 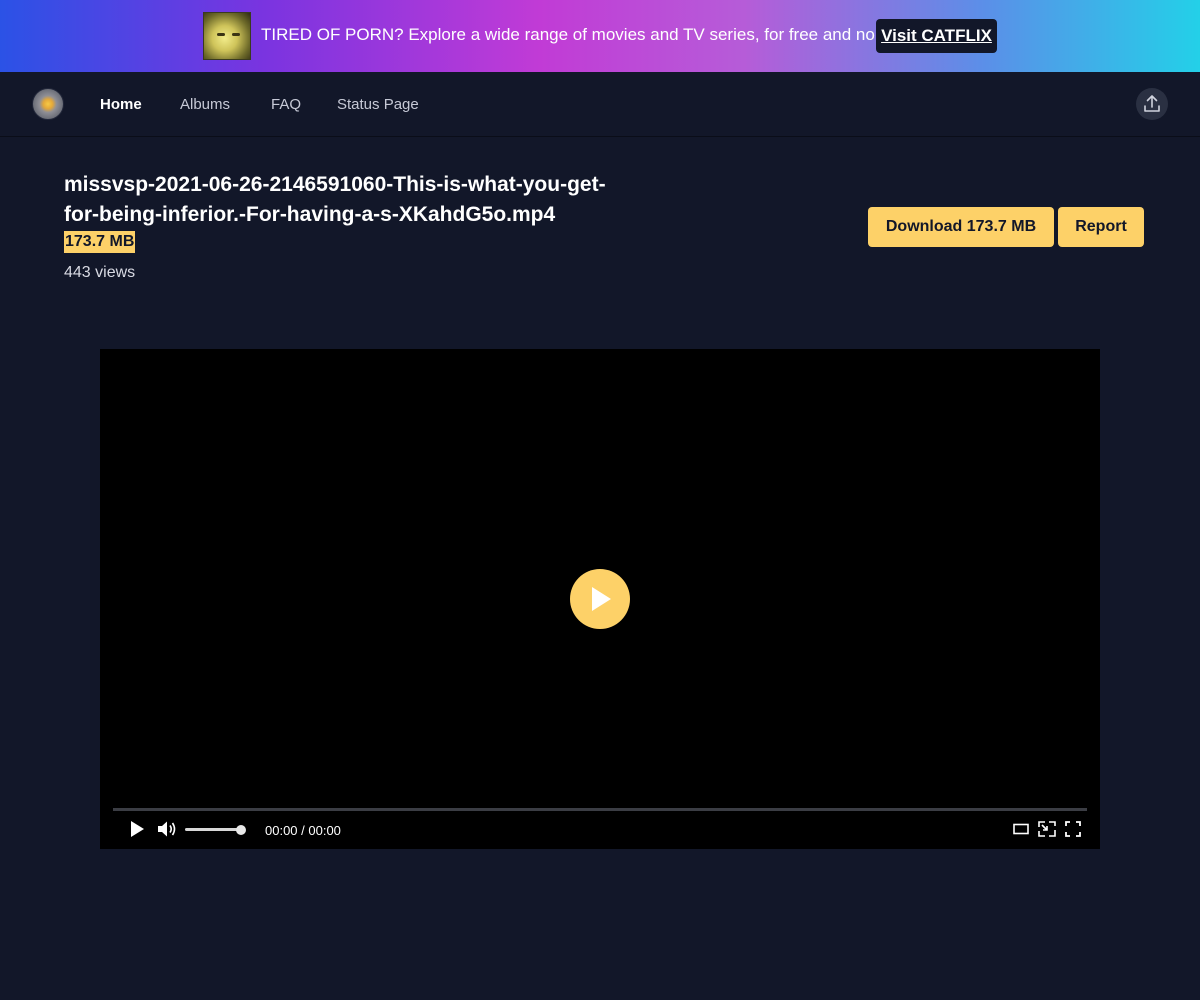 I want to click on volume-icon, so click(x=167, y=829).